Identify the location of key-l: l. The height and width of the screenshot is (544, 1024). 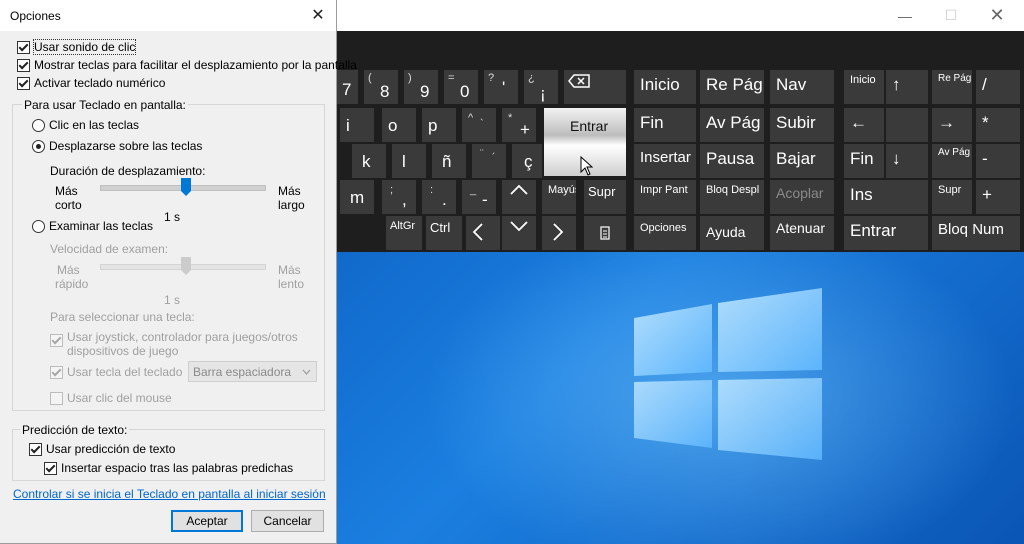
(409, 161).